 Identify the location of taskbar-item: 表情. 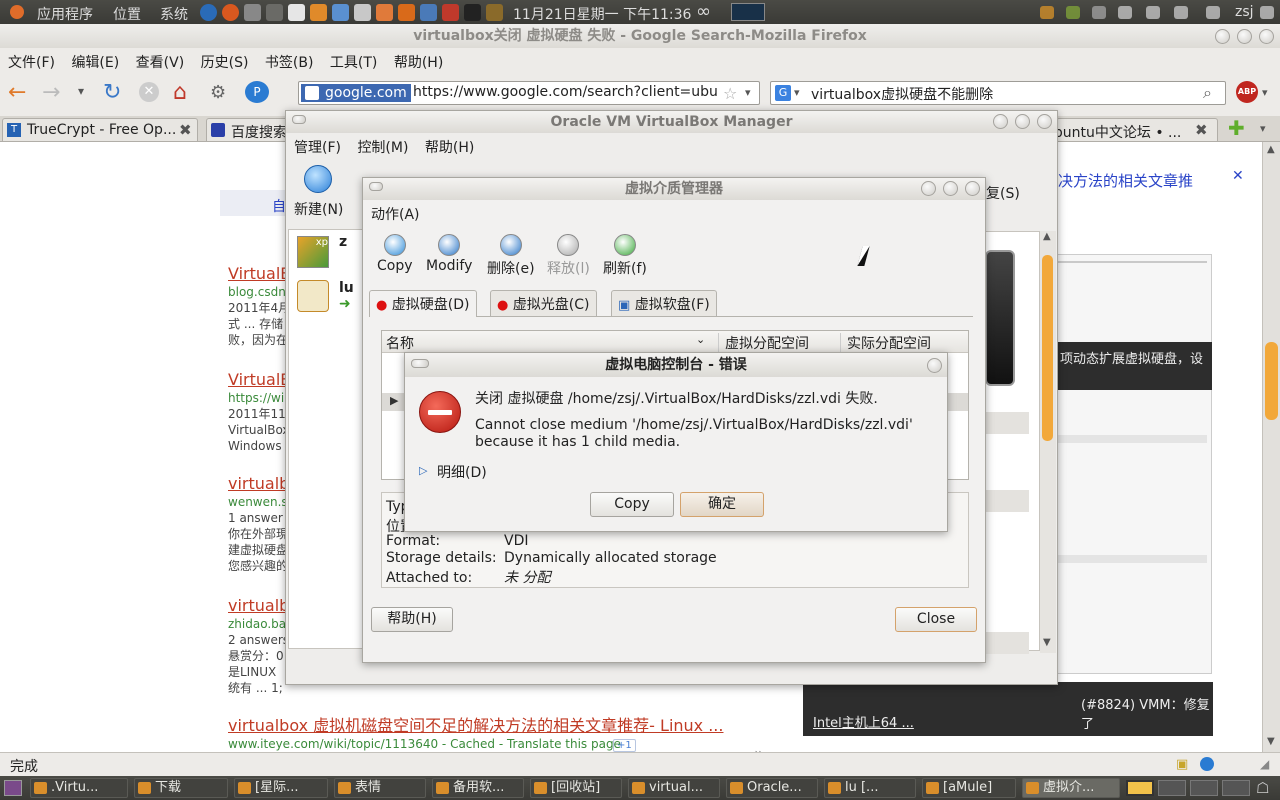
(380, 788).